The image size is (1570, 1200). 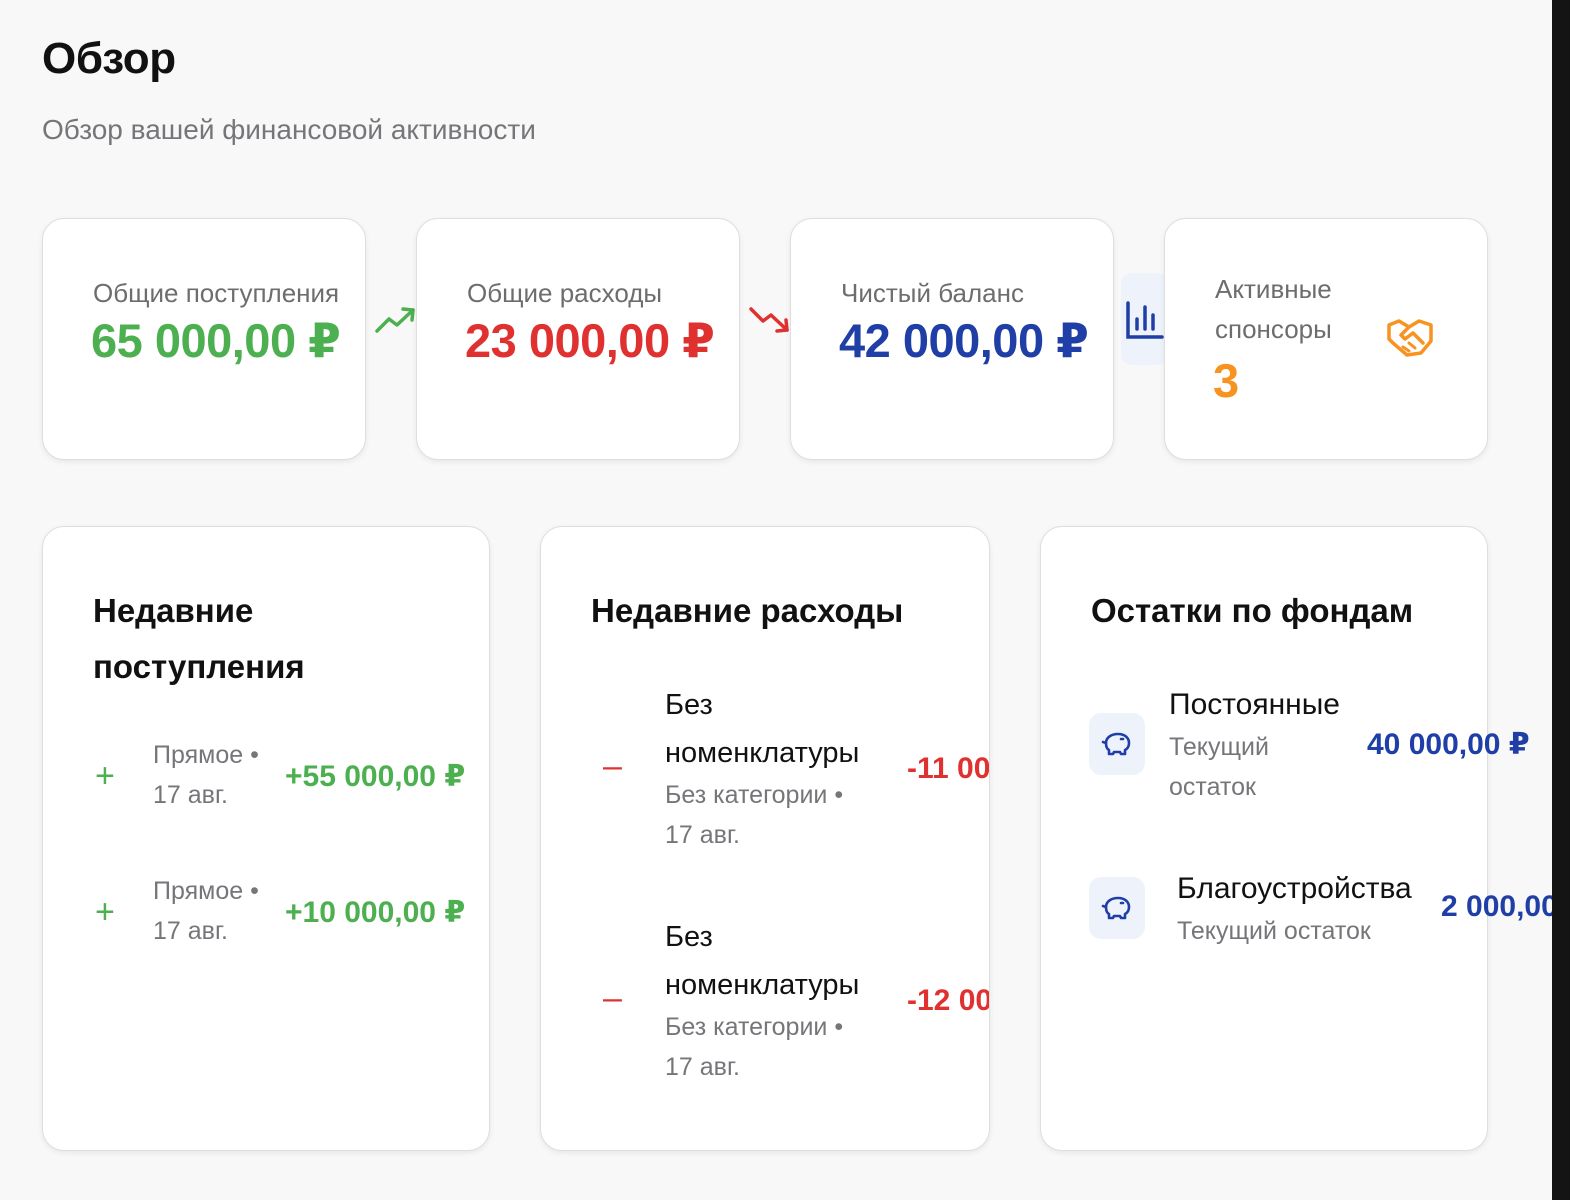 What do you see at coordinates (375, 776) in the screenshot?
I see `income-amount: +55 000,00 ₽` at bounding box center [375, 776].